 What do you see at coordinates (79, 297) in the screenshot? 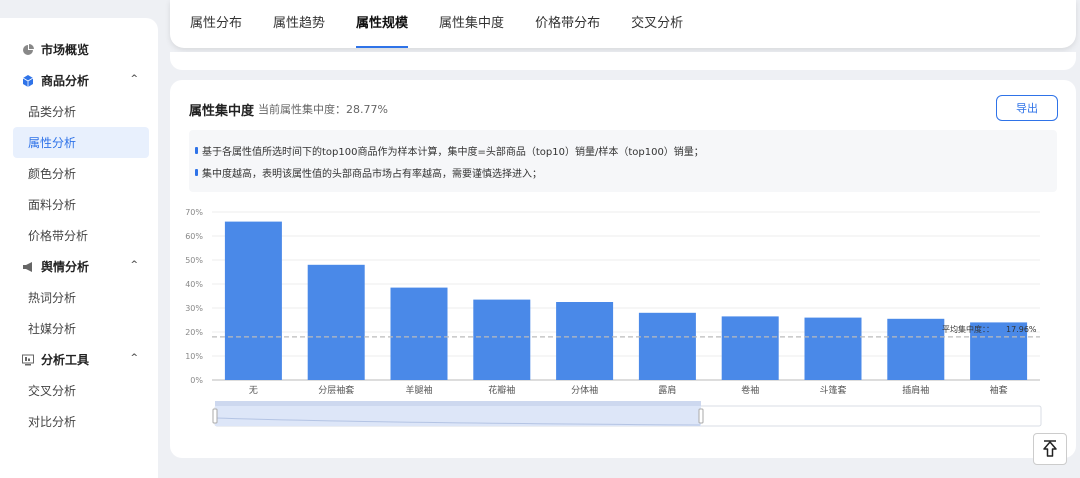
I see `sidebar-item: 热词分析` at bounding box center [79, 297].